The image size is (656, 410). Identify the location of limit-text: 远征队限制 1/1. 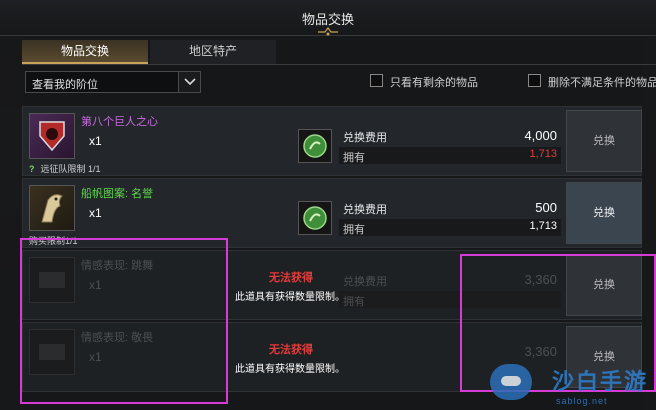
(70, 169).